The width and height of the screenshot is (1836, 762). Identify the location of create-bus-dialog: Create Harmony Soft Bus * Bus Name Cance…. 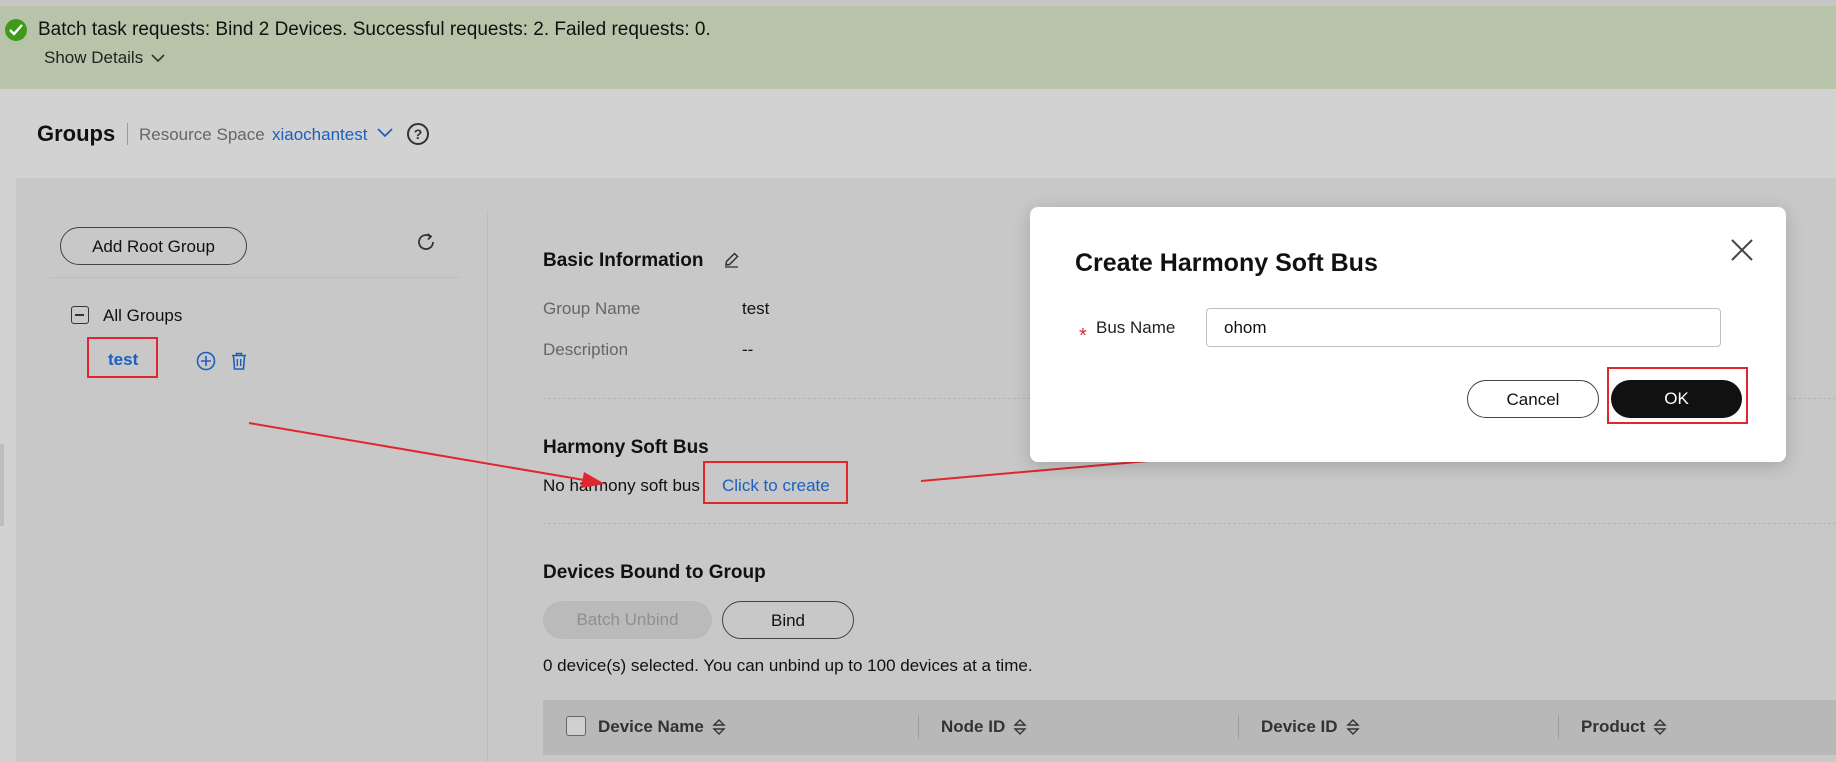
(1408, 334).